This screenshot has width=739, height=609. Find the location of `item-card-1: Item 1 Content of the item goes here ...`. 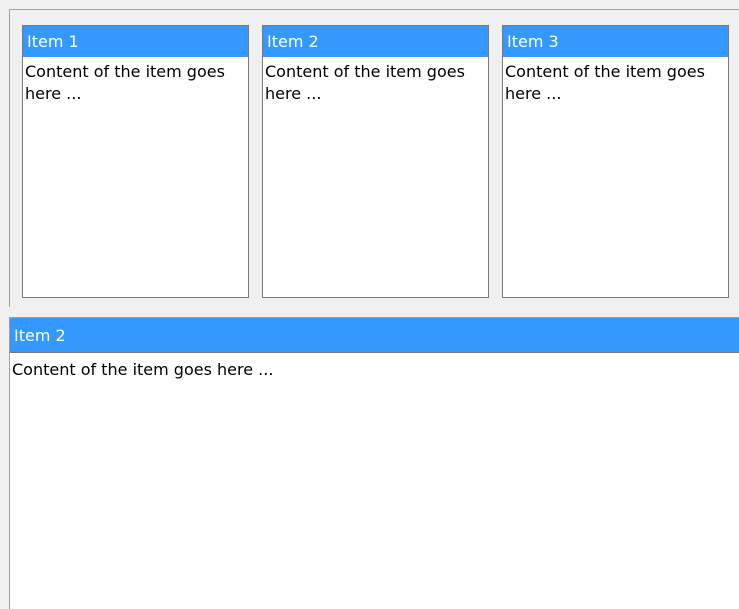

item-card-1: Item 1 Content of the item goes here ... is located at coordinates (135, 161).